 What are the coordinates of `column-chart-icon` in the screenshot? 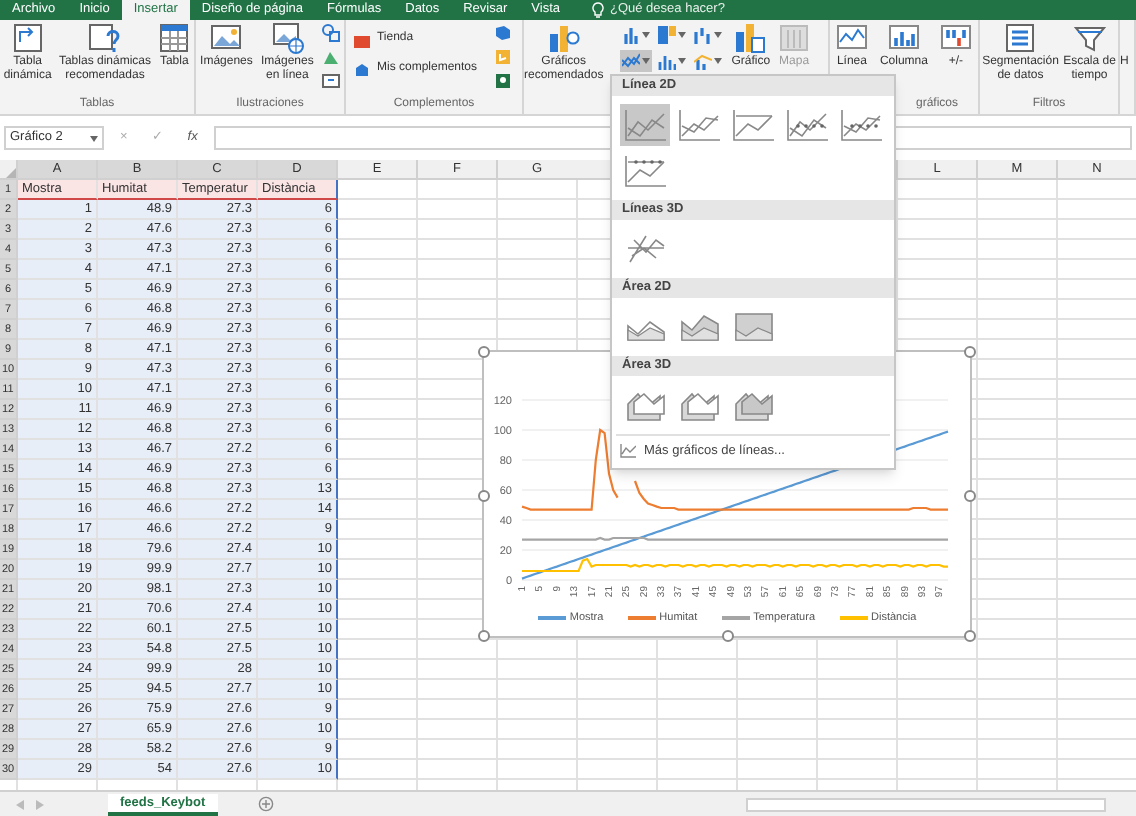 It's located at (630, 35).